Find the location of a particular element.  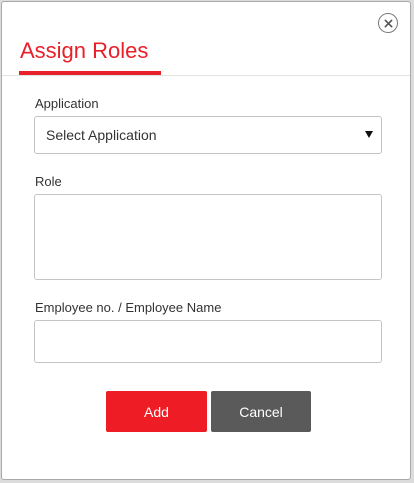

close-button is located at coordinates (388, 23).